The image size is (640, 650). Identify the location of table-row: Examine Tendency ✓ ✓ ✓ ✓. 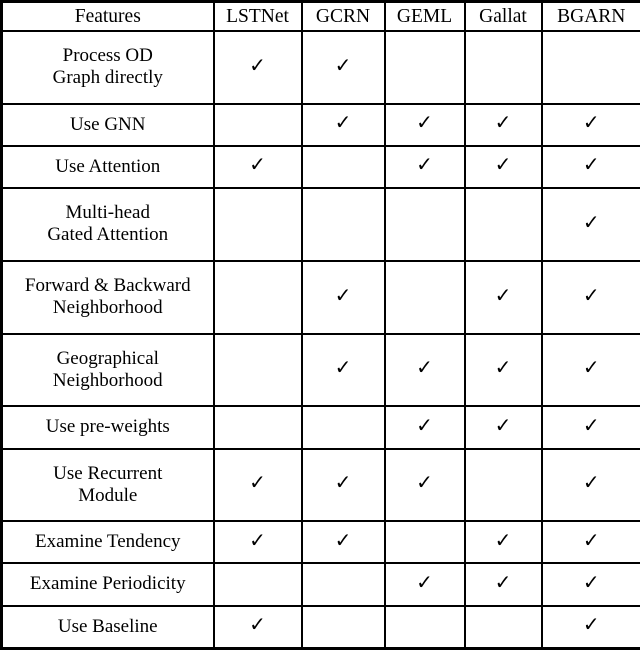
(320, 542).